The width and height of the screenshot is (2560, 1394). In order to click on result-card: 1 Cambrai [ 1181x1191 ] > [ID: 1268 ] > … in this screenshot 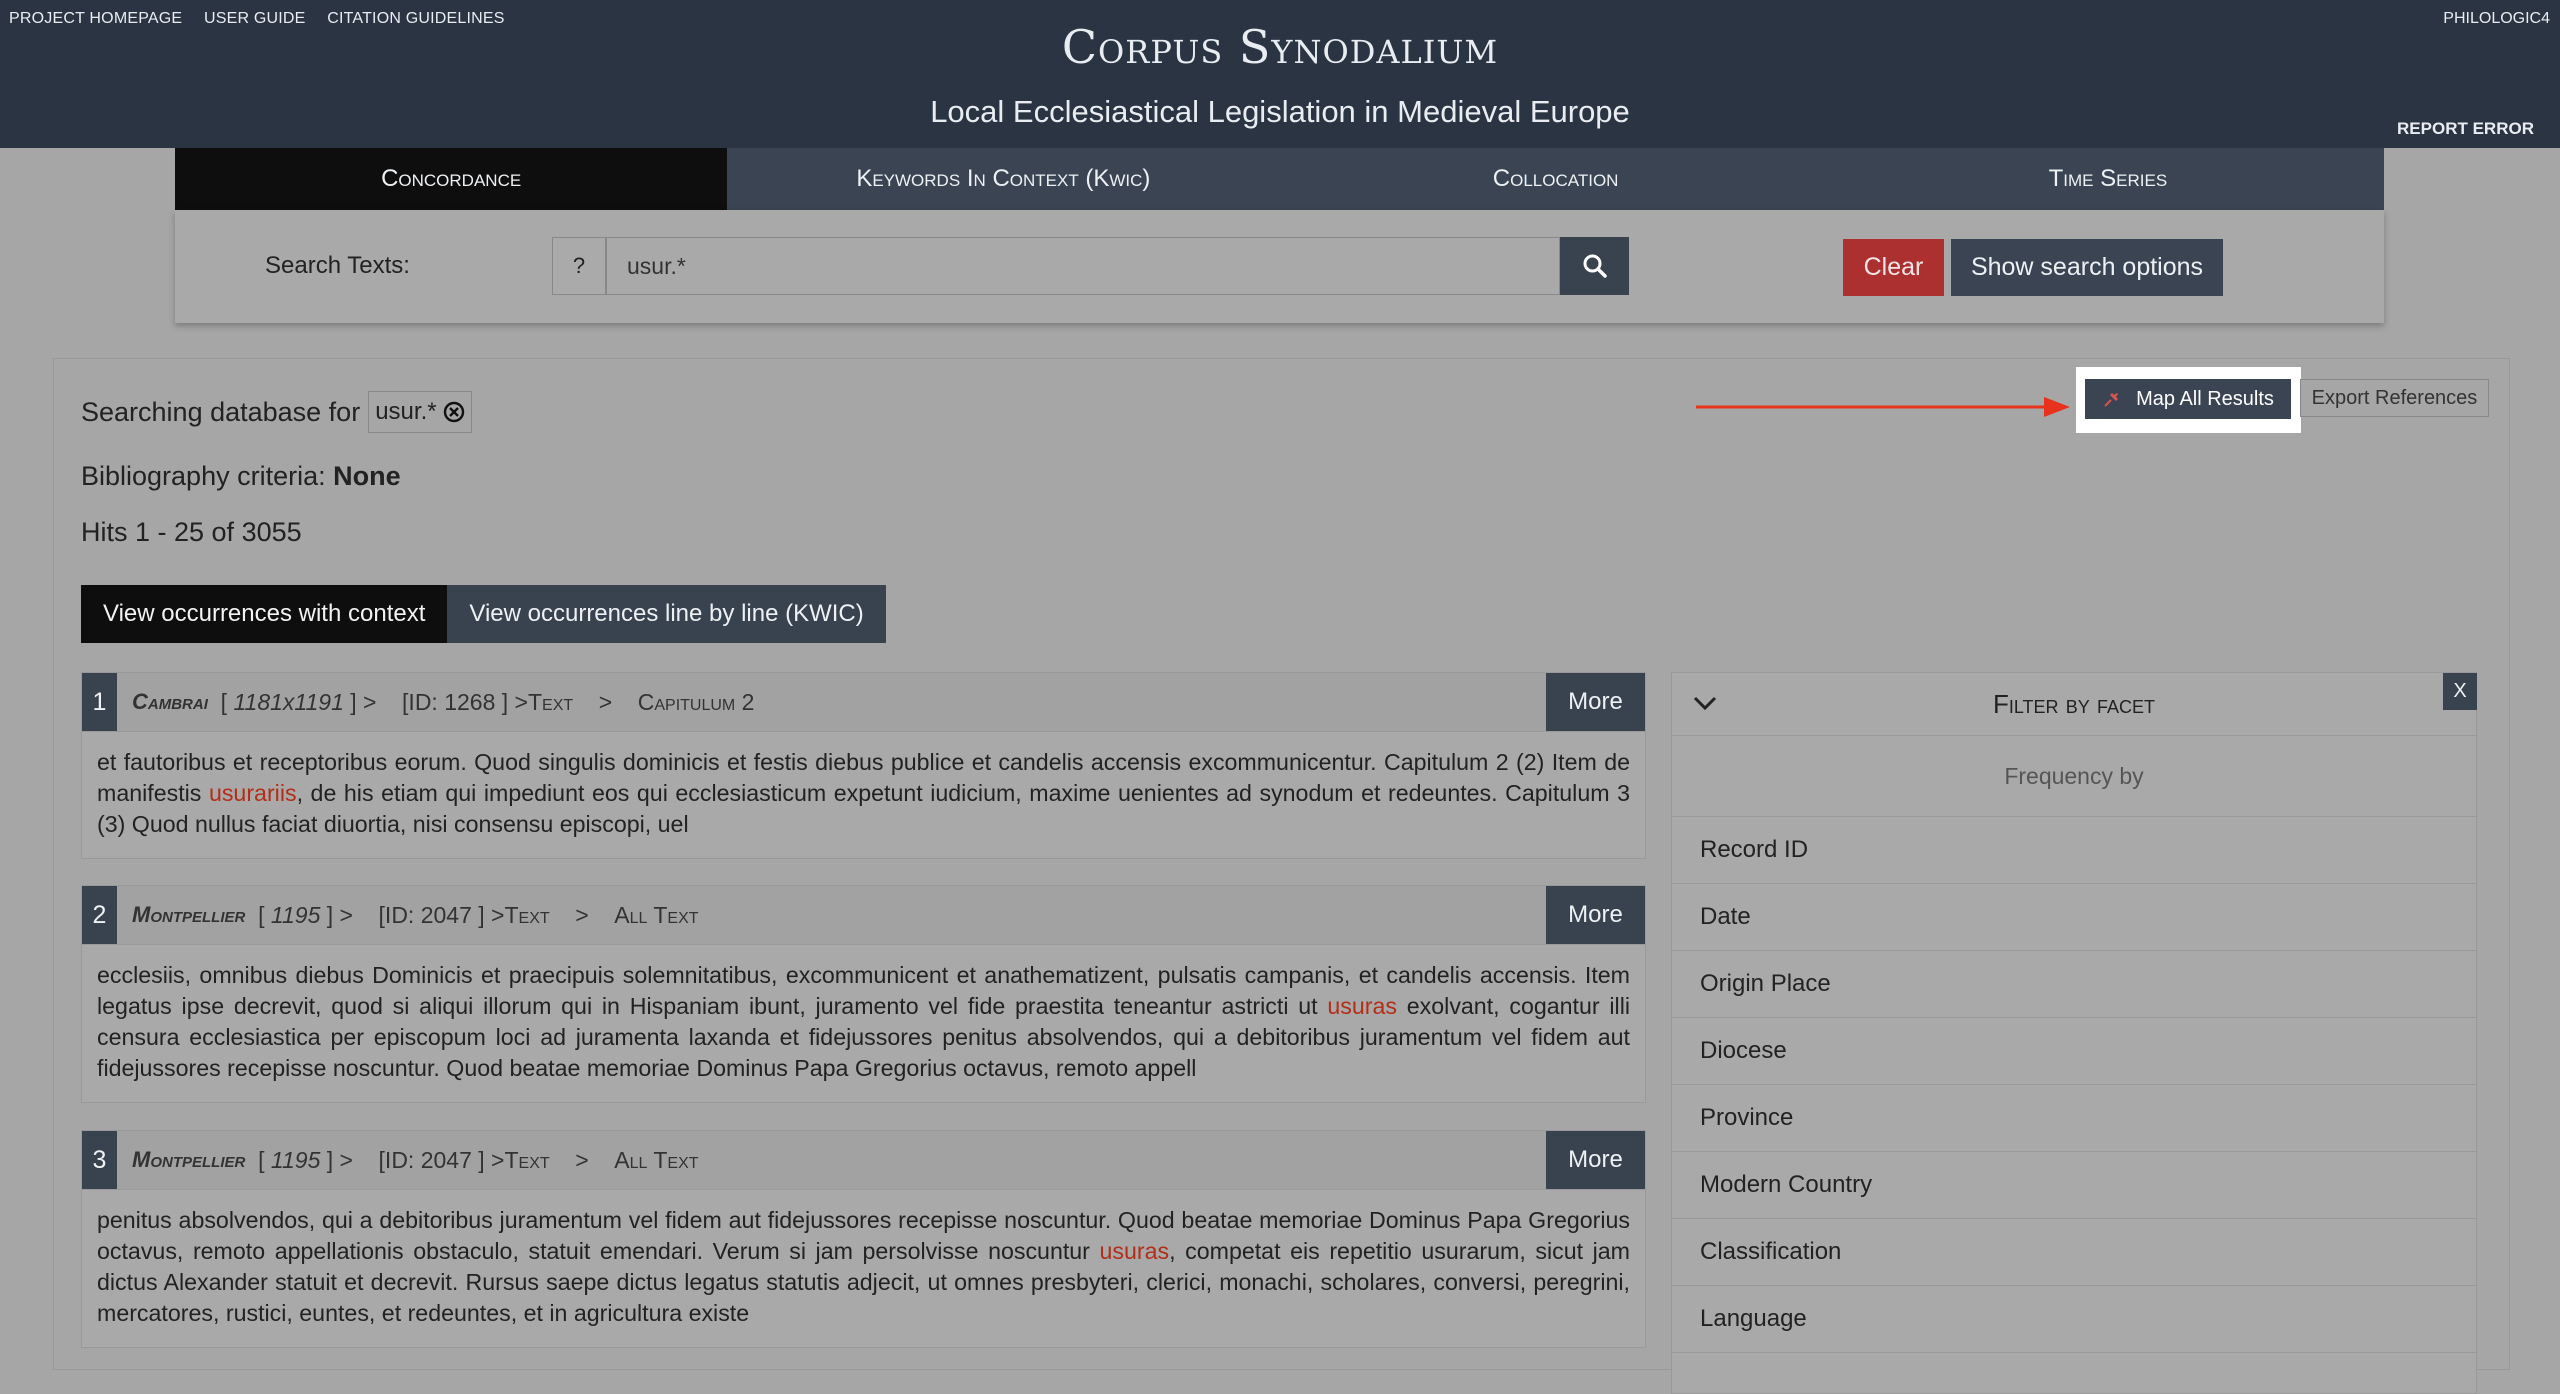, I will do `click(863, 765)`.